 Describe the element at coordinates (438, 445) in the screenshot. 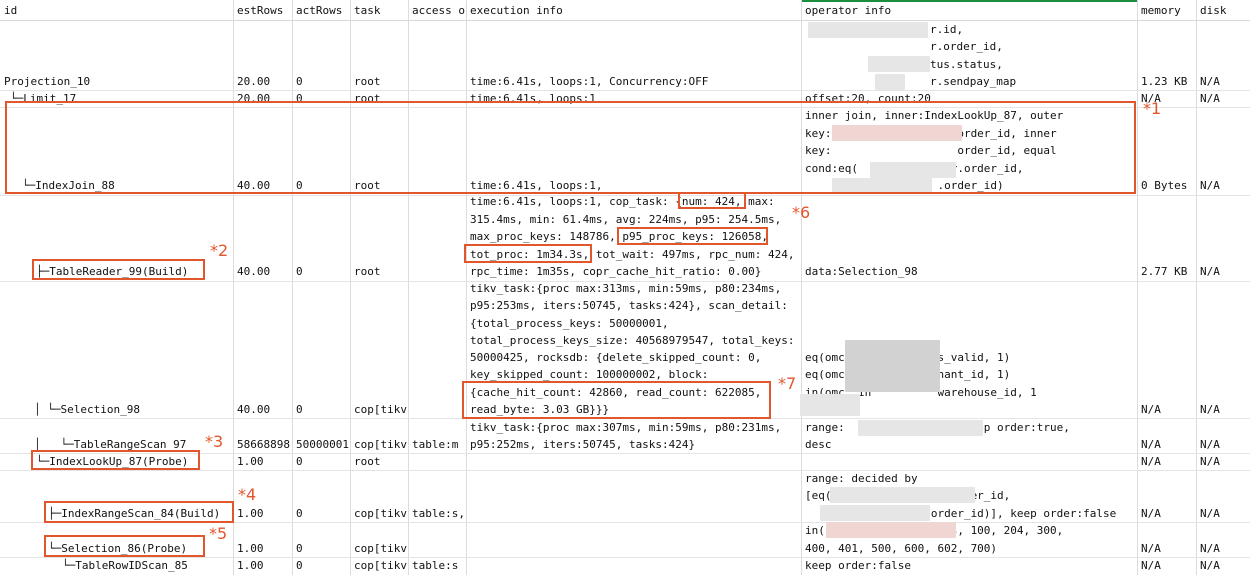

I see `cell-access-object: table:m` at that location.